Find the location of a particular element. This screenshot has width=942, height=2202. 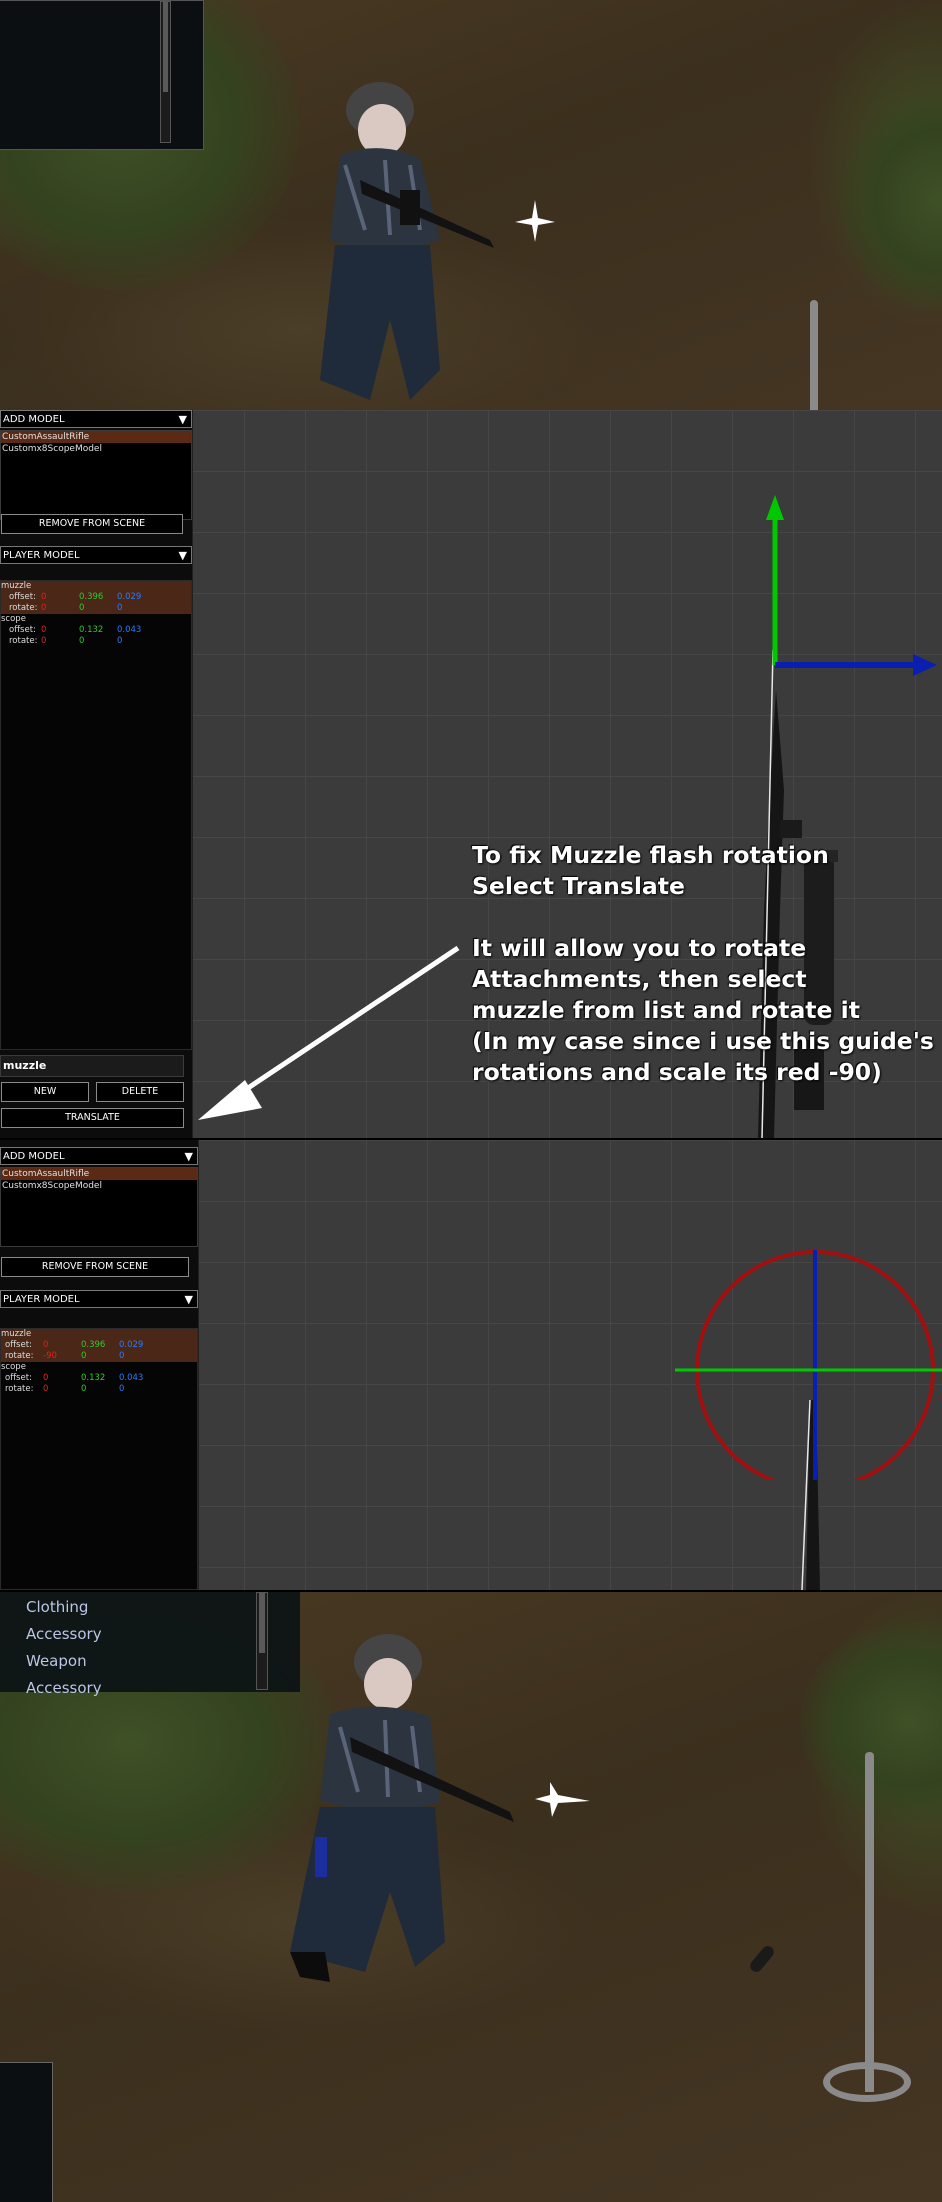

minimap-frame is located at coordinates (26, 2132).